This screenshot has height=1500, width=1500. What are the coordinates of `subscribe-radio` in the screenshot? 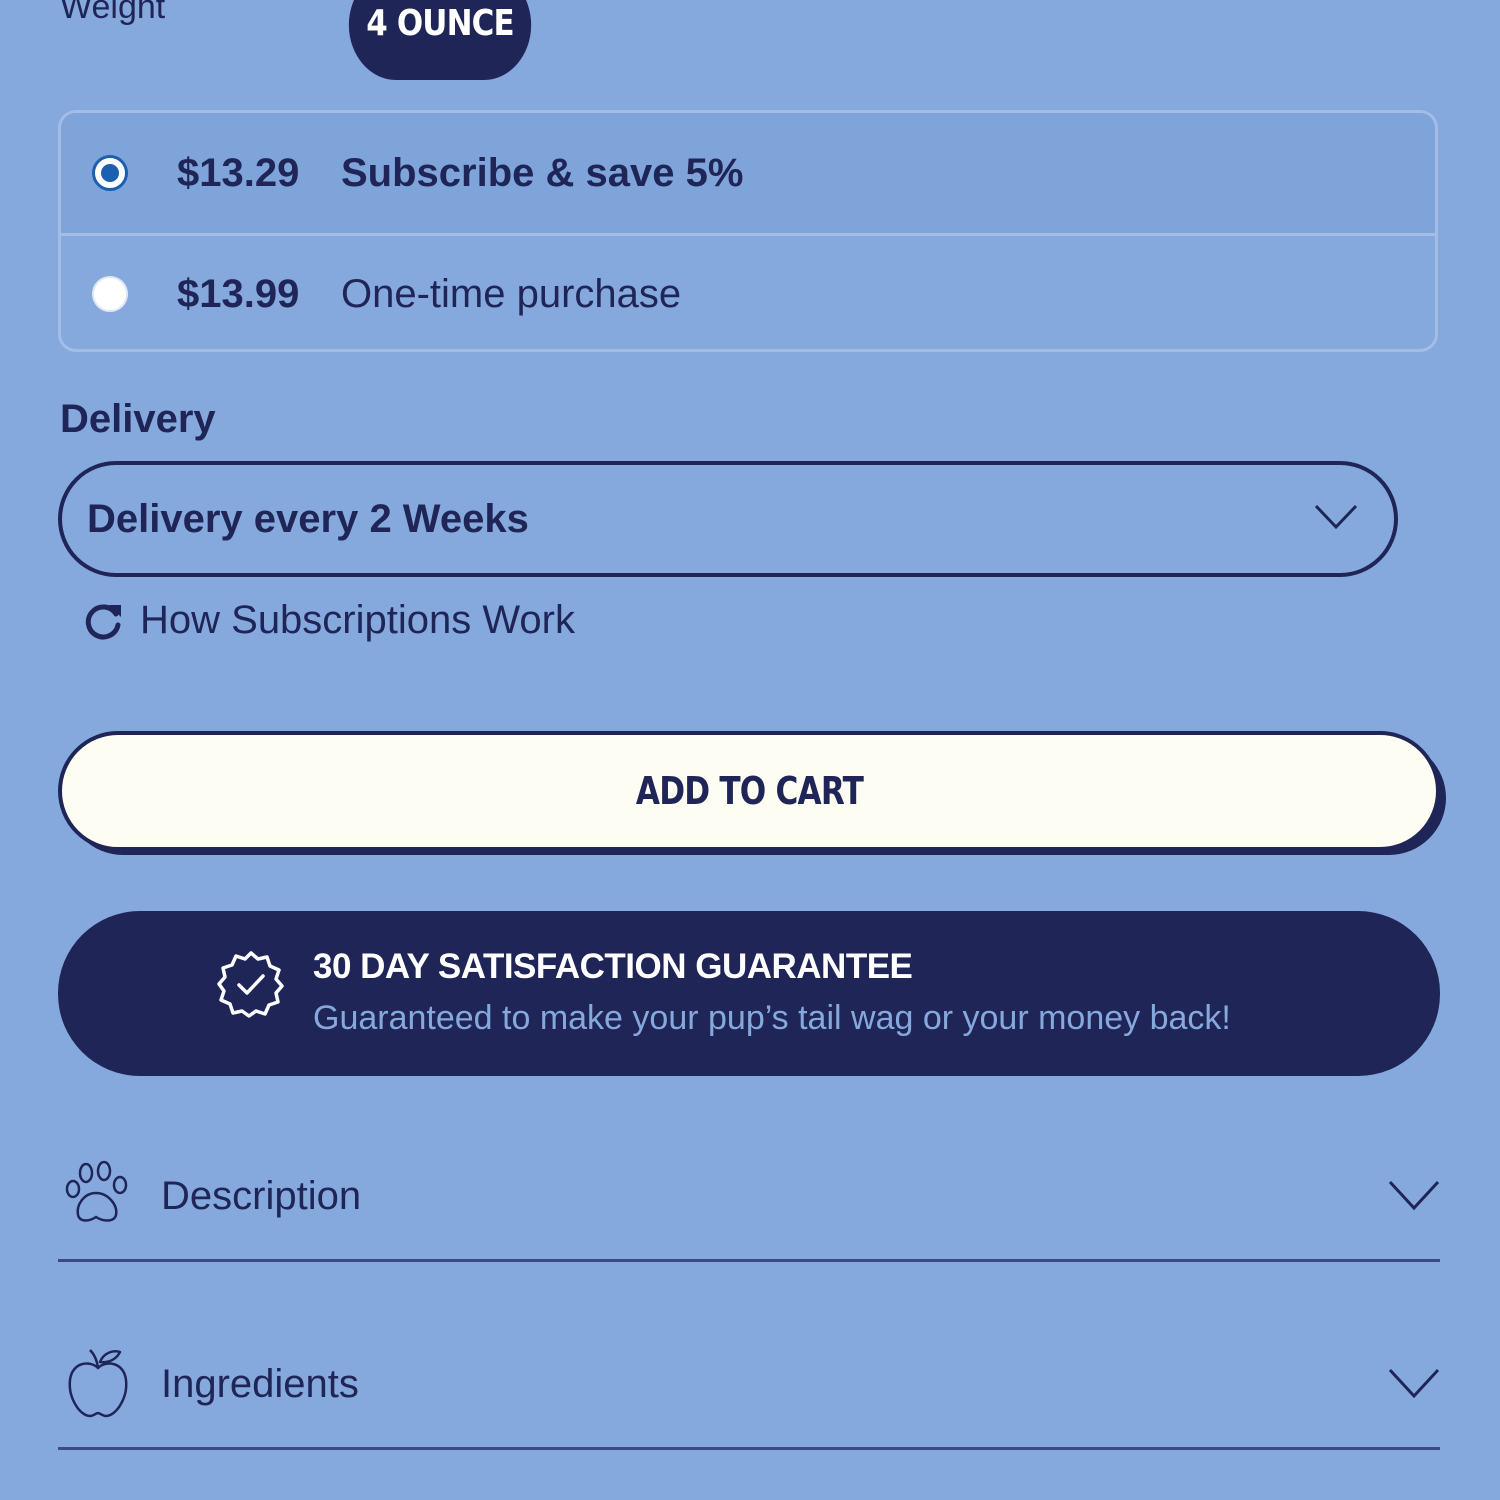 It's located at (110, 173).